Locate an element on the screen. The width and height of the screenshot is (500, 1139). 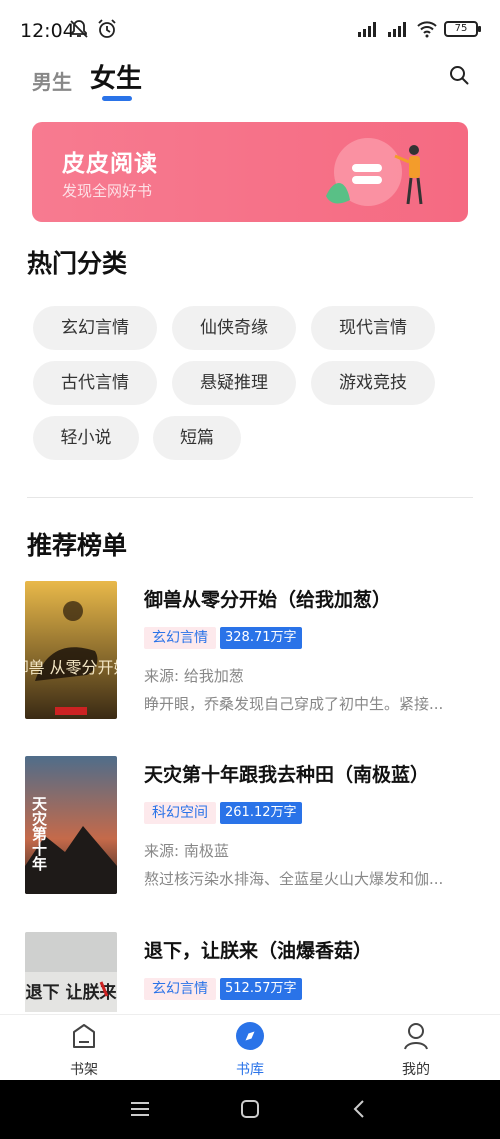
home-icon is located at coordinates (250, 1109).